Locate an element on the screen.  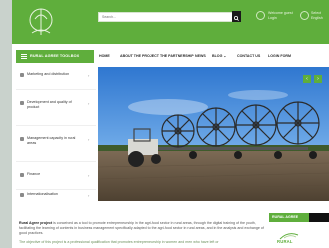
search-icon is located at coordinates (236, 18).